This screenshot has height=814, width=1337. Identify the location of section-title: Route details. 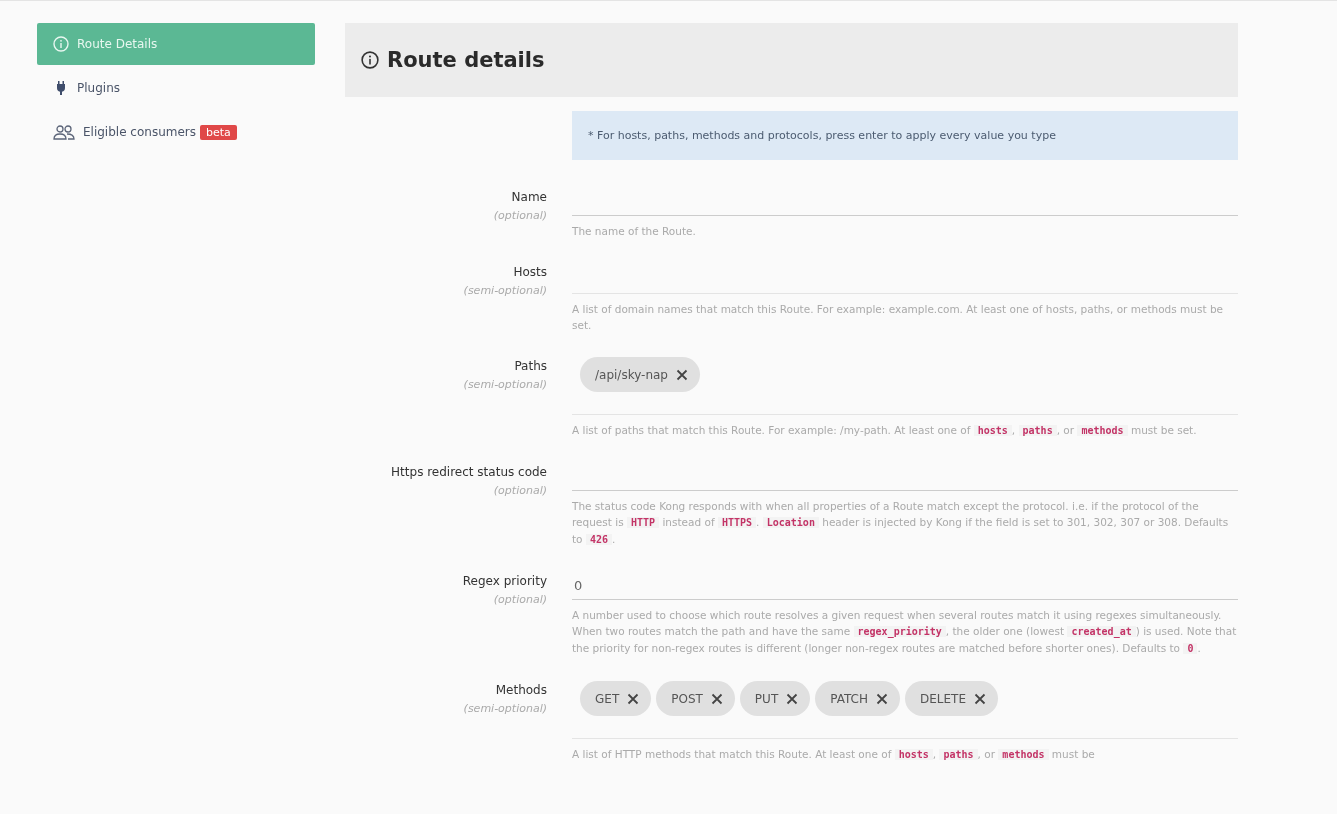
(466, 60).